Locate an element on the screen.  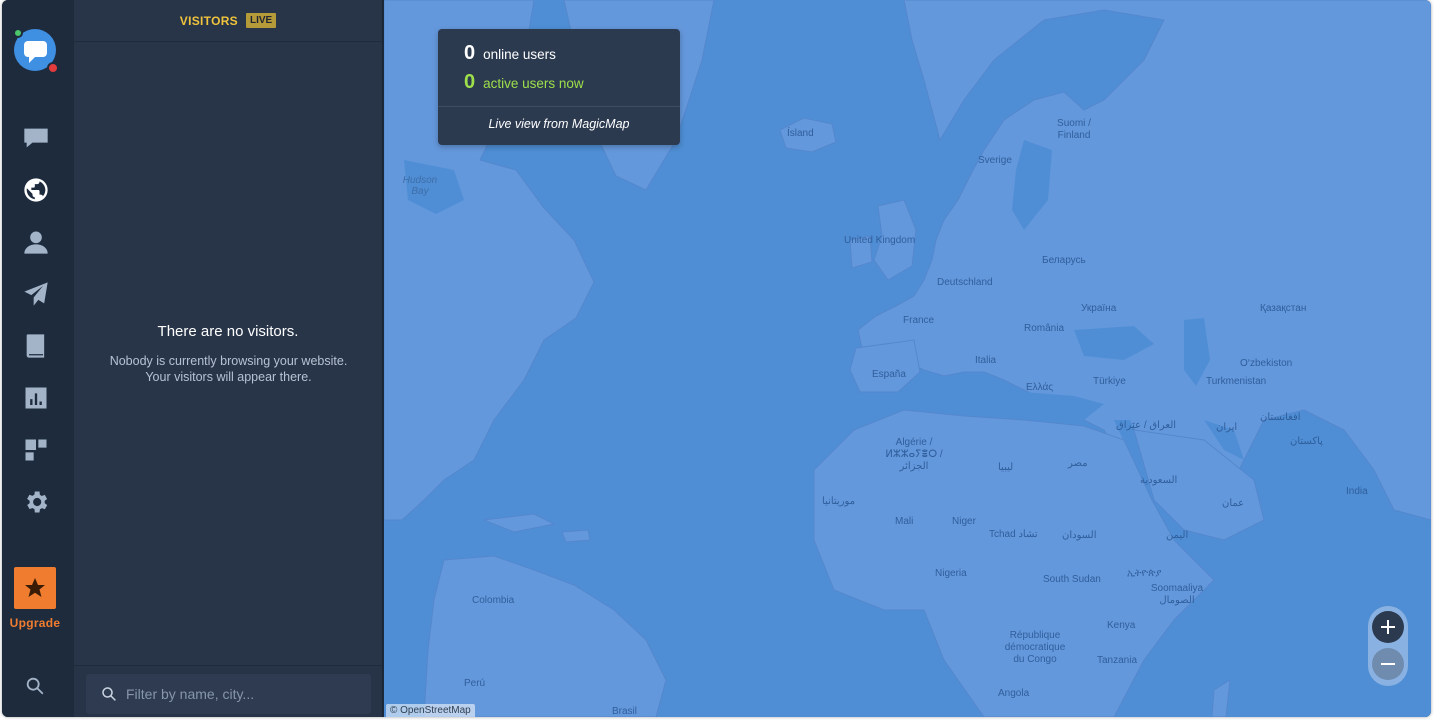
zoom-in-button is located at coordinates (1388, 627).